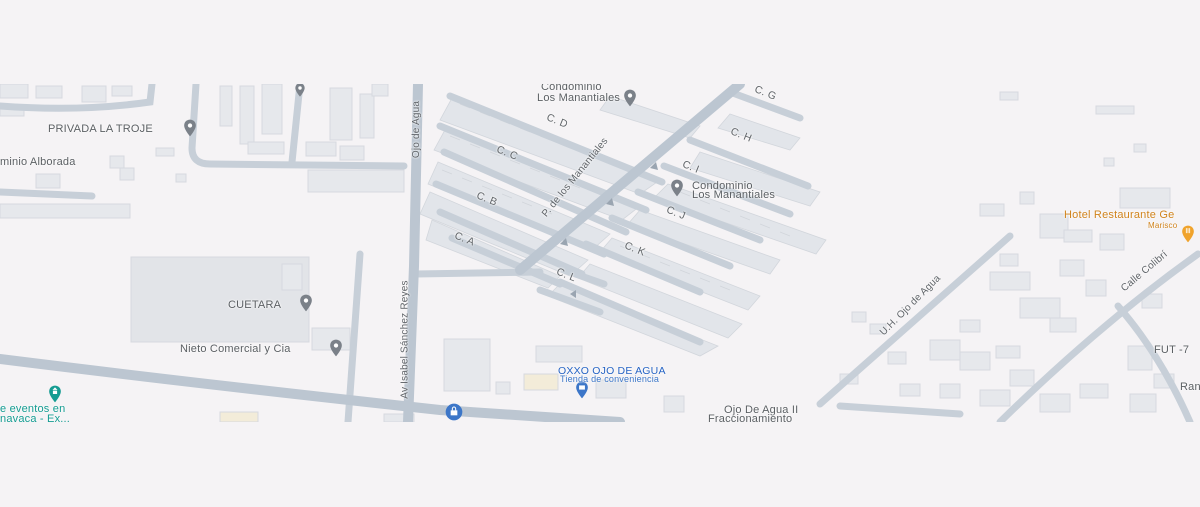 The height and width of the screenshot is (507, 1200). I want to click on place-label-nieto: Nieto Comercial y Cia, so click(235, 349).